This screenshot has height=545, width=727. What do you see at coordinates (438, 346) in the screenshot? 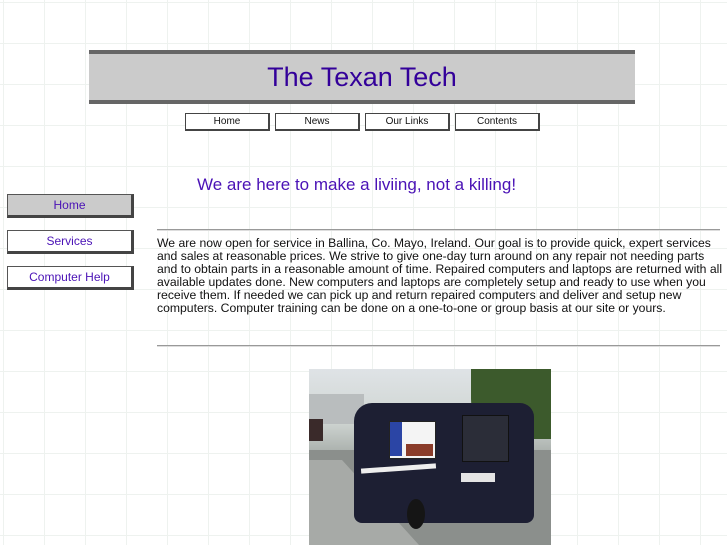
I see `divider-bottom` at bounding box center [438, 346].